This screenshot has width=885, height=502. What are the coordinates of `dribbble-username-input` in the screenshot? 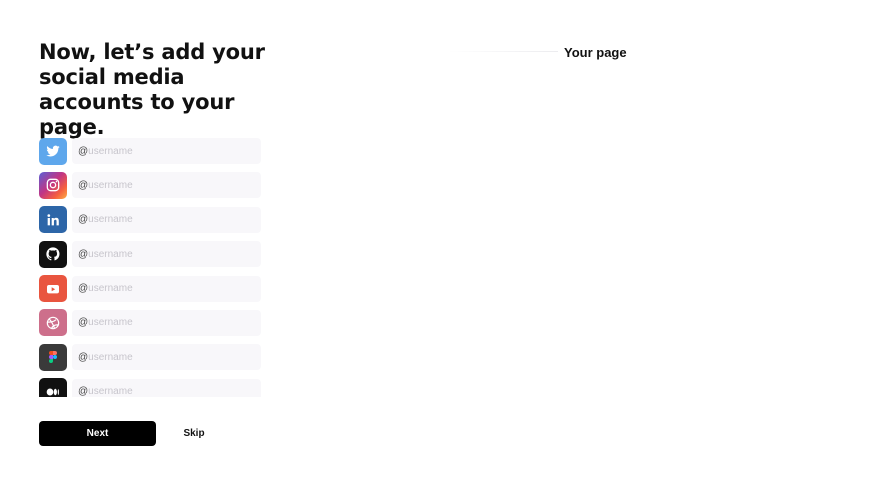 It's located at (163, 323).